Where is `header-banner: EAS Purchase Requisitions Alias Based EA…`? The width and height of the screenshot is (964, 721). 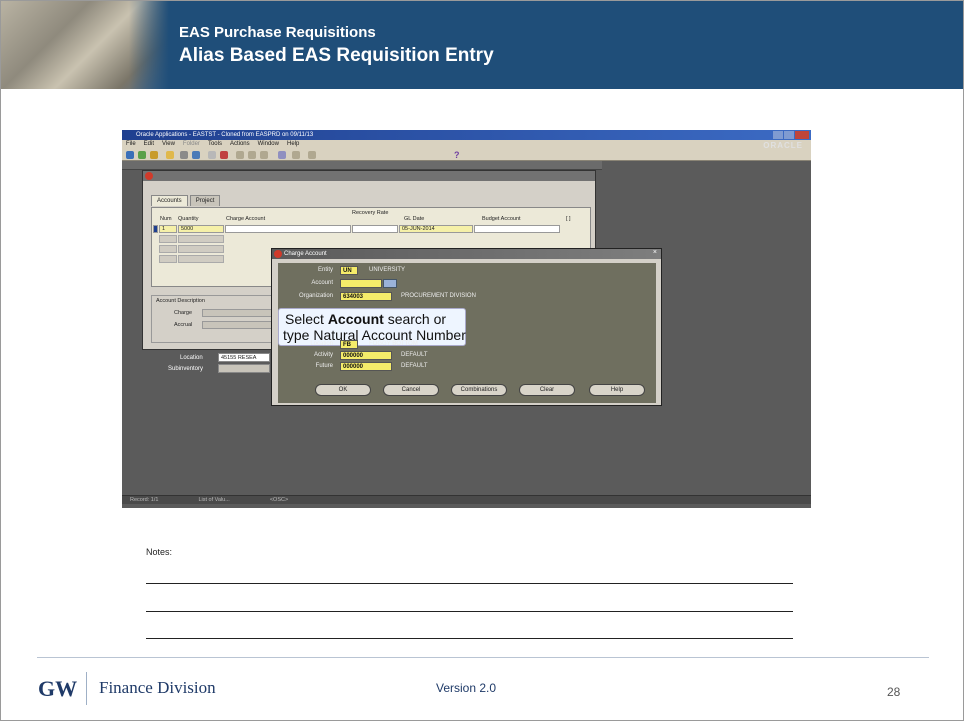 header-banner: EAS Purchase Requisitions Alias Based EA… is located at coordinates (482, 45).